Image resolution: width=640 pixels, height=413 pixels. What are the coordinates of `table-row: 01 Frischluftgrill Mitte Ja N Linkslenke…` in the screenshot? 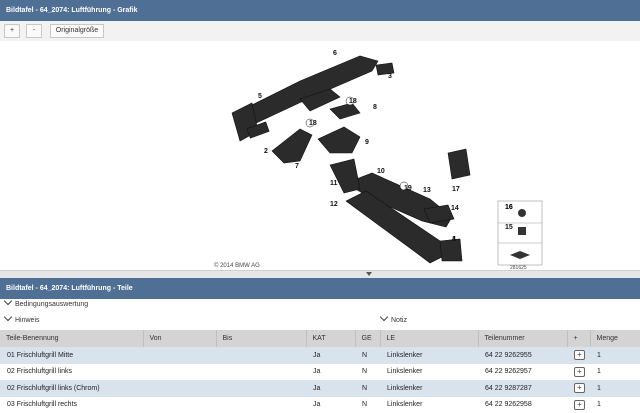 It's located at (320, 355).